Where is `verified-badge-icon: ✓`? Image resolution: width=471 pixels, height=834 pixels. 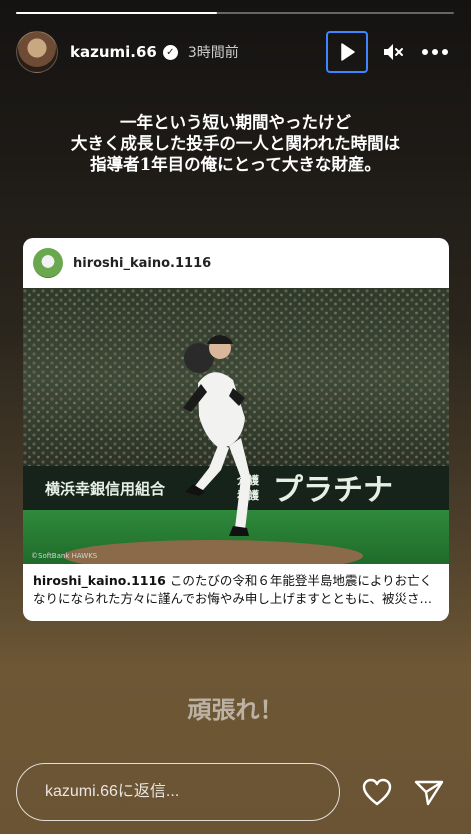 verified-badge-icon: ✓ is located at coordinates (170, 52).